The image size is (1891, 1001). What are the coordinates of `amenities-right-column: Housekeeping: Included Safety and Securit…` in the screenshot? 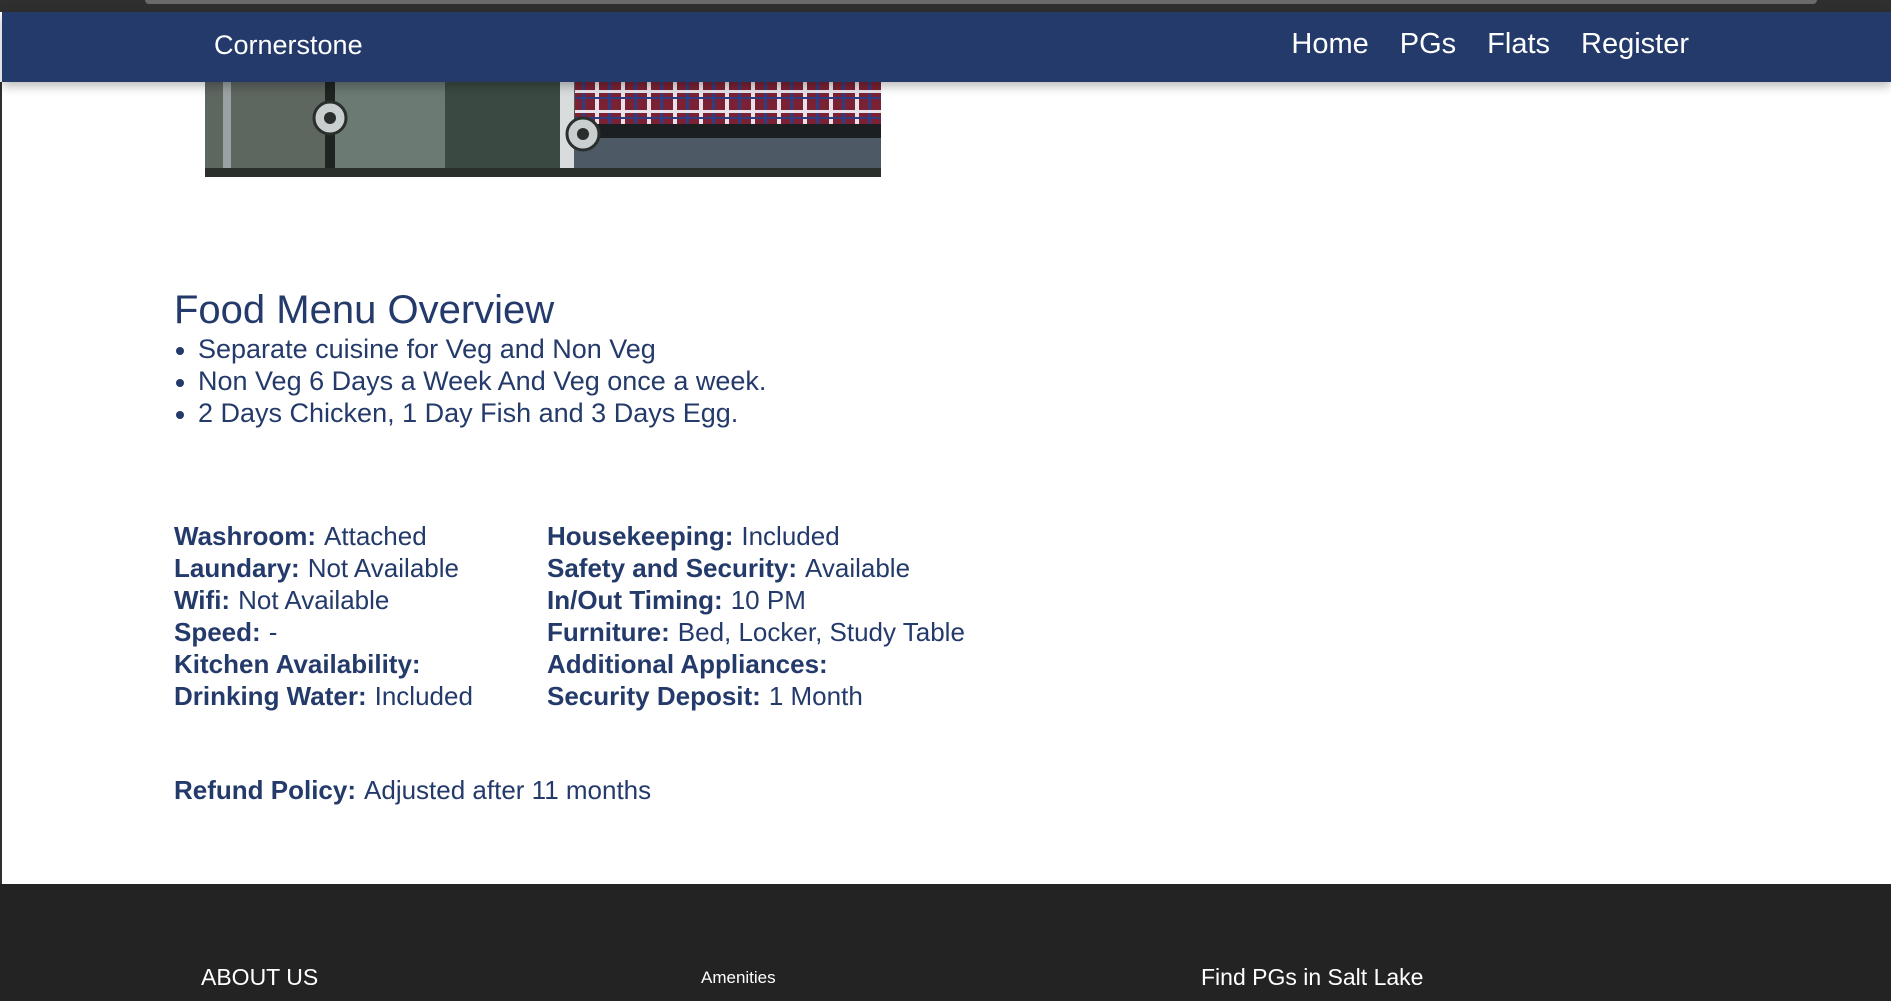 It's located at (756, 616).